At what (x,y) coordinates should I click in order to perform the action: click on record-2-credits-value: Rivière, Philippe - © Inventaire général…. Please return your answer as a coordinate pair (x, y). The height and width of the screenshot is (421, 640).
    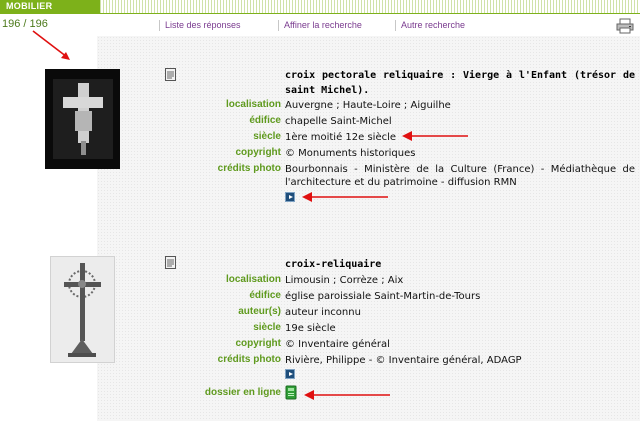
    Looking at the image, I should click on (403, 360).